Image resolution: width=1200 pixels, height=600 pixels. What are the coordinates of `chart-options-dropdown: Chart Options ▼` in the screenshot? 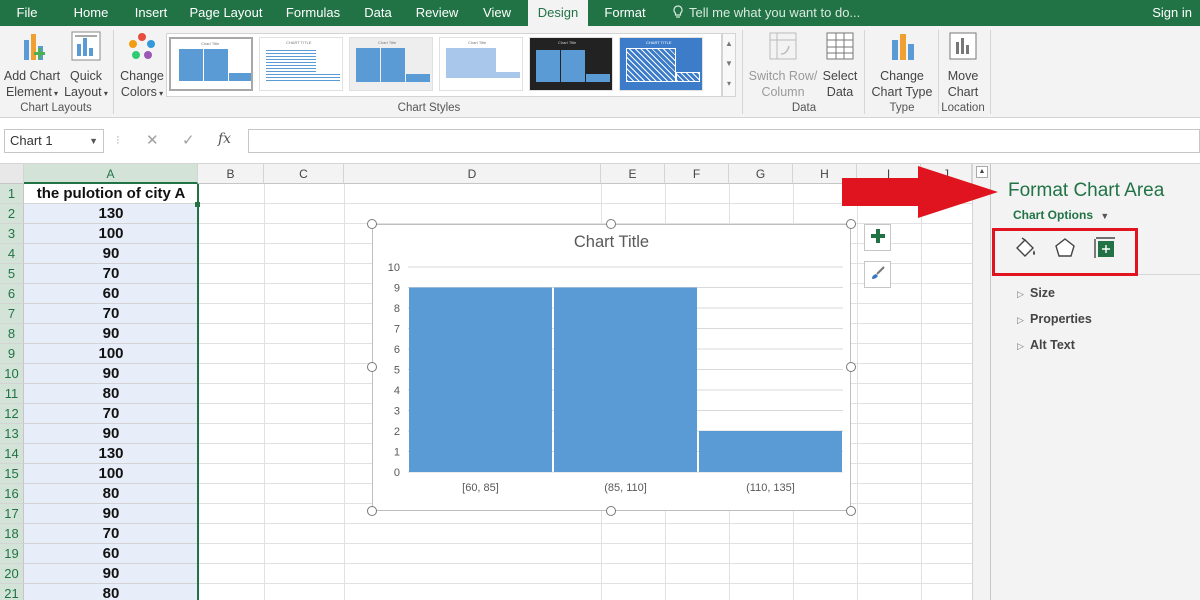 It's located at (1061, 215).